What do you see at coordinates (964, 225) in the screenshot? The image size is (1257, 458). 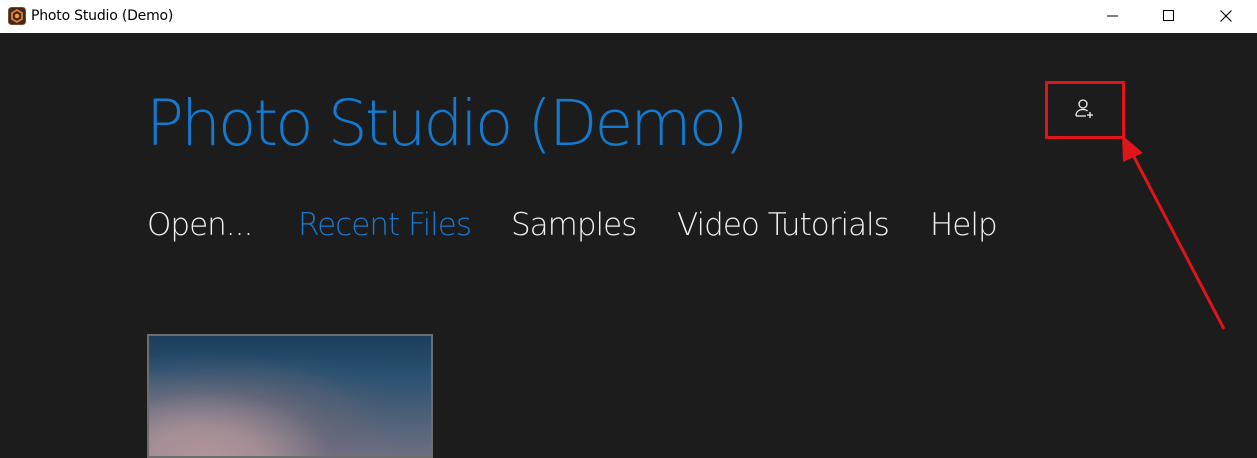 I see `nav-help: Help` at bounding box center [964, 225].